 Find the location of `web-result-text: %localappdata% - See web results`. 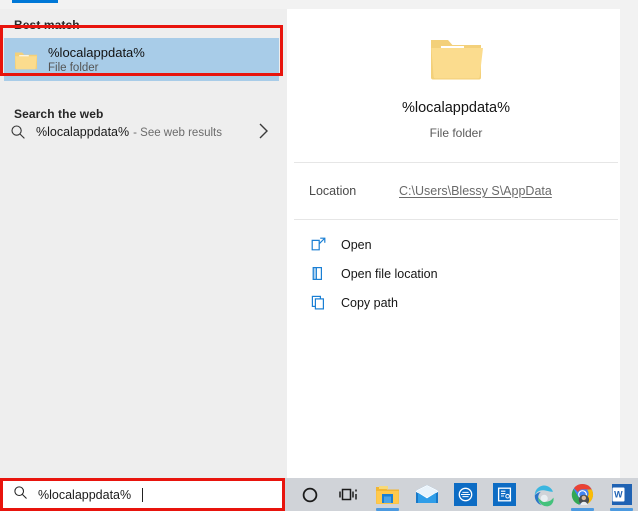

web-result-text: %localappdata% - See web results is located at coordinates (129, 132).